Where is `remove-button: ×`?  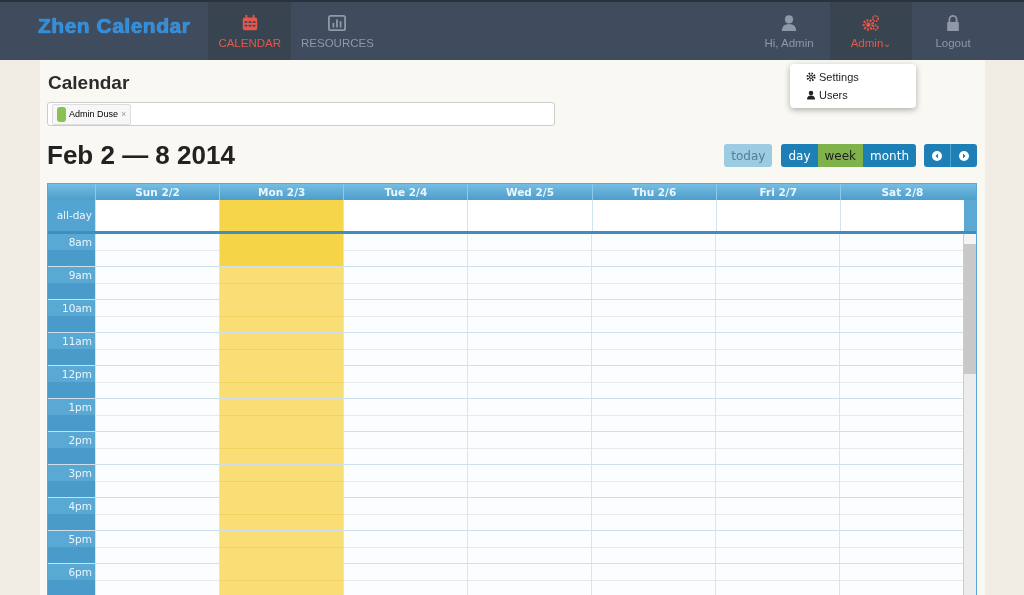 remove-button: × is located at coordinates (124, 114).